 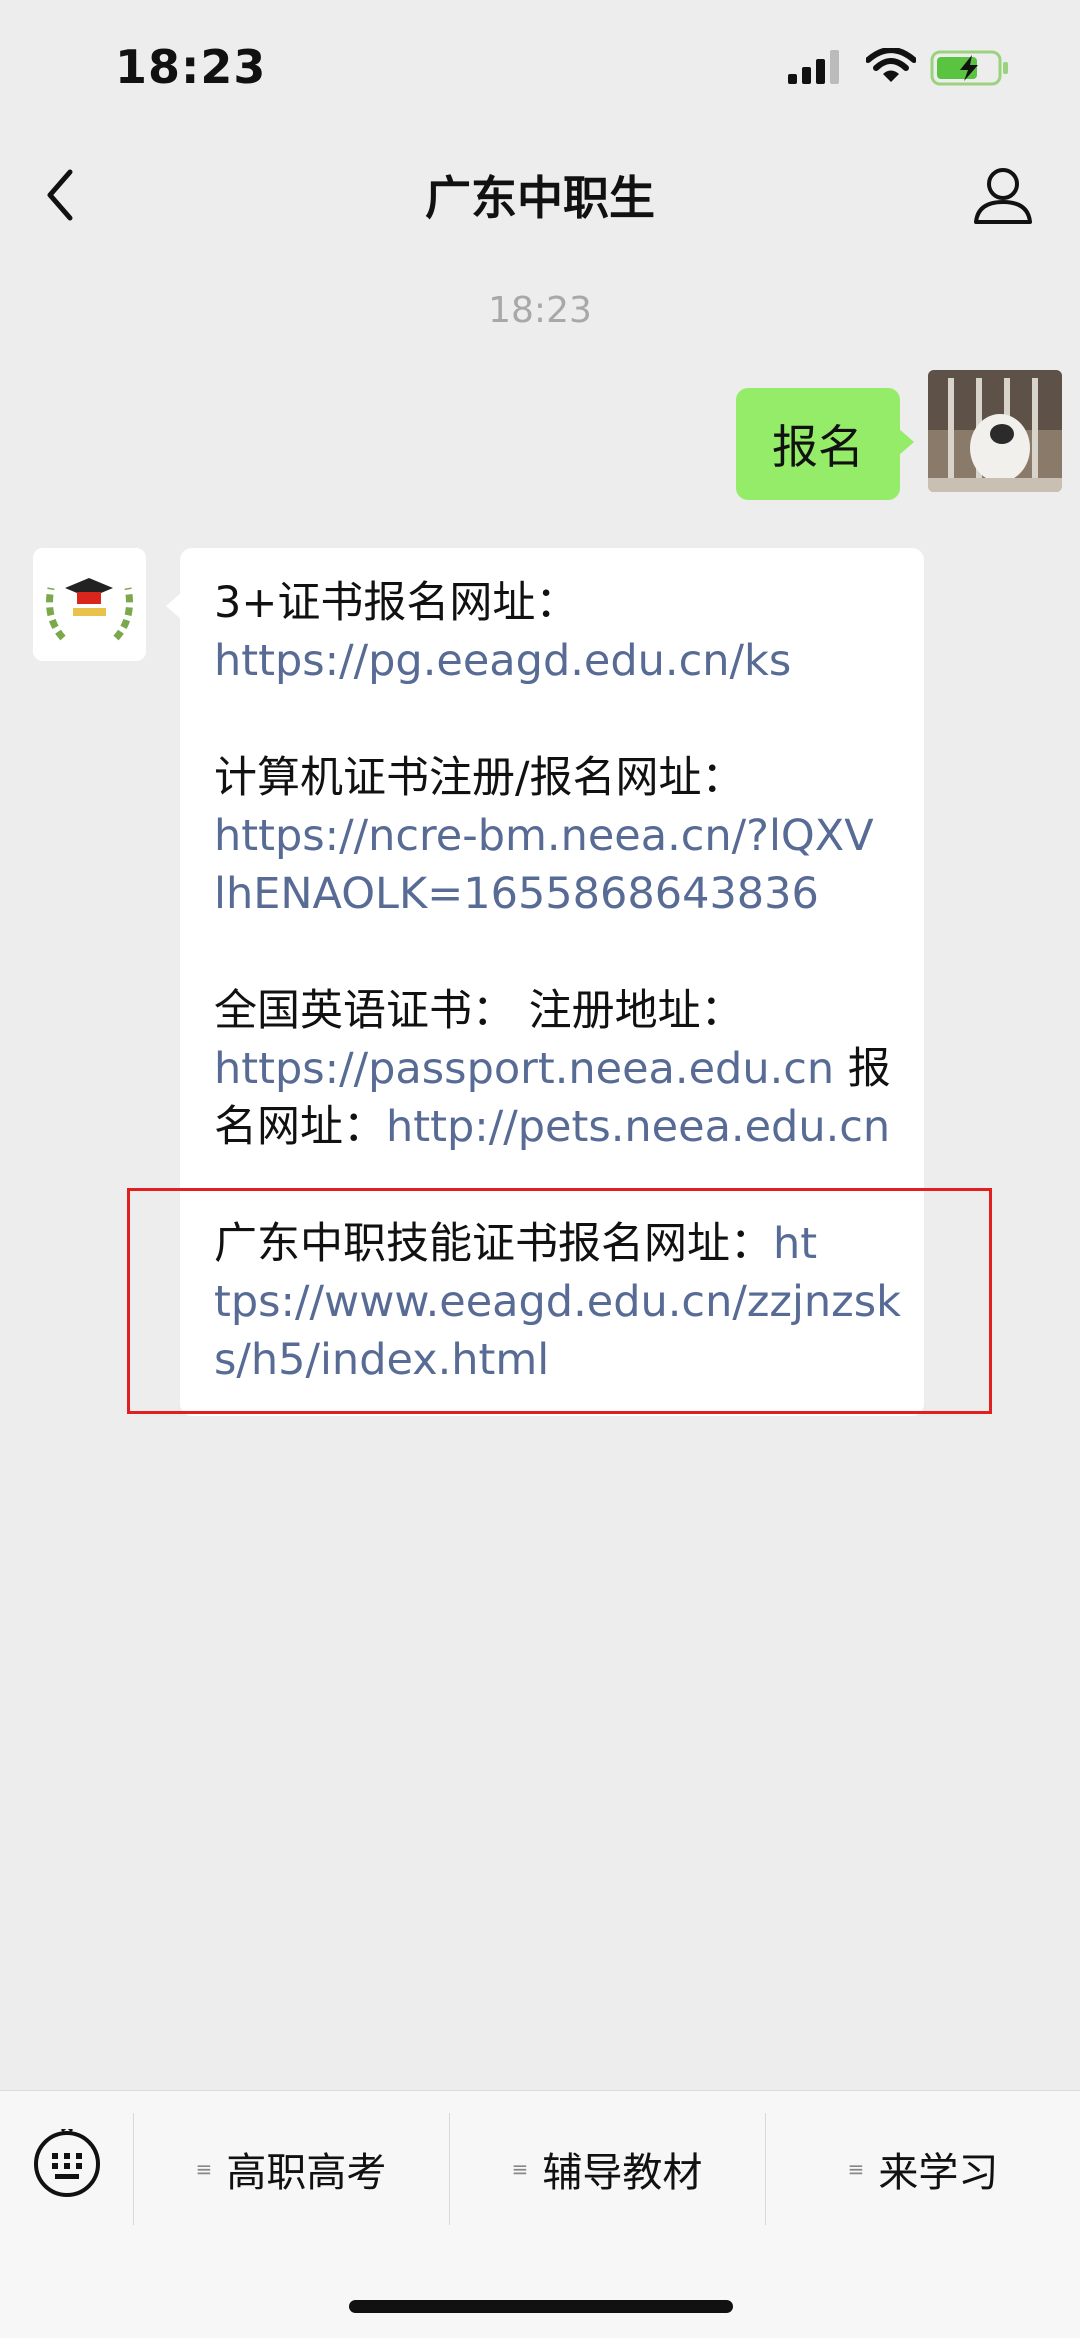 What do you see at coordinates (396, 603) in the screenshot?
I see `message-text: 3+证书报名网址：` at bounding box center [396, 603].